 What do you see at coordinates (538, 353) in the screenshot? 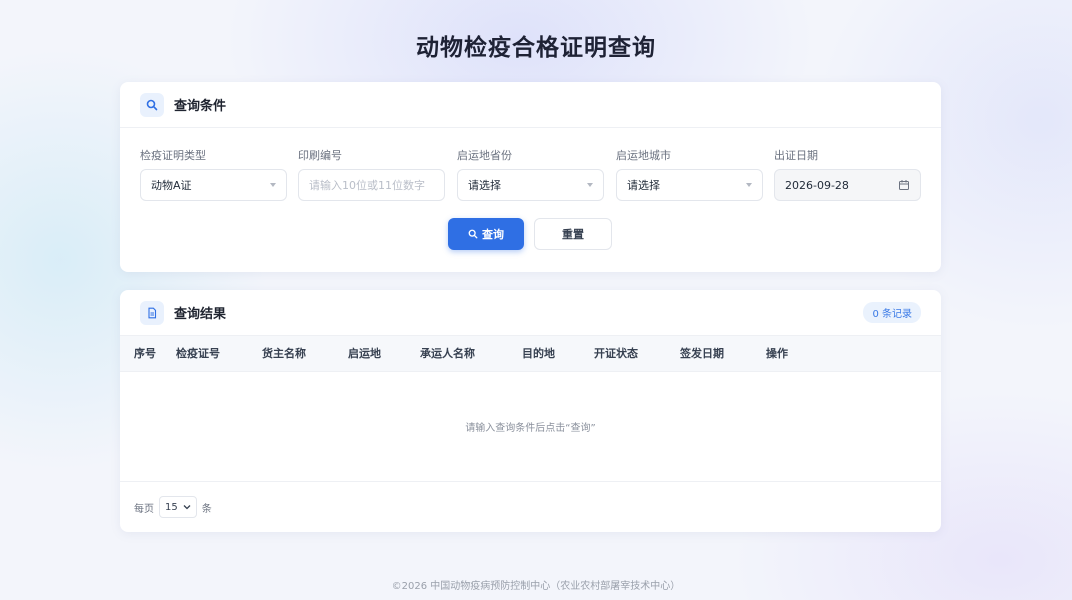
I see `column-header: 目的地` at bounding box center [538, 353].